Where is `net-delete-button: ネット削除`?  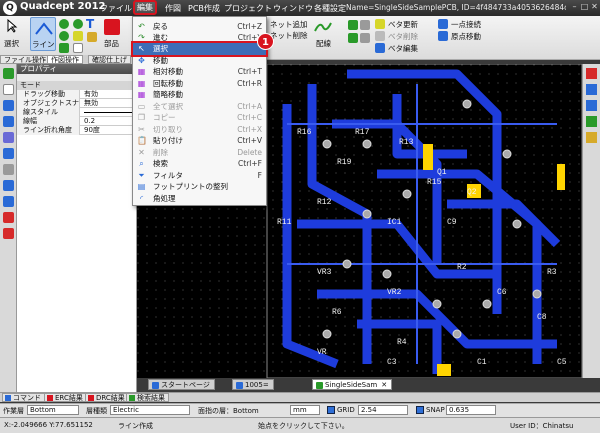
net-delete-button: ネット削除 is located at coordinates (289, 35).